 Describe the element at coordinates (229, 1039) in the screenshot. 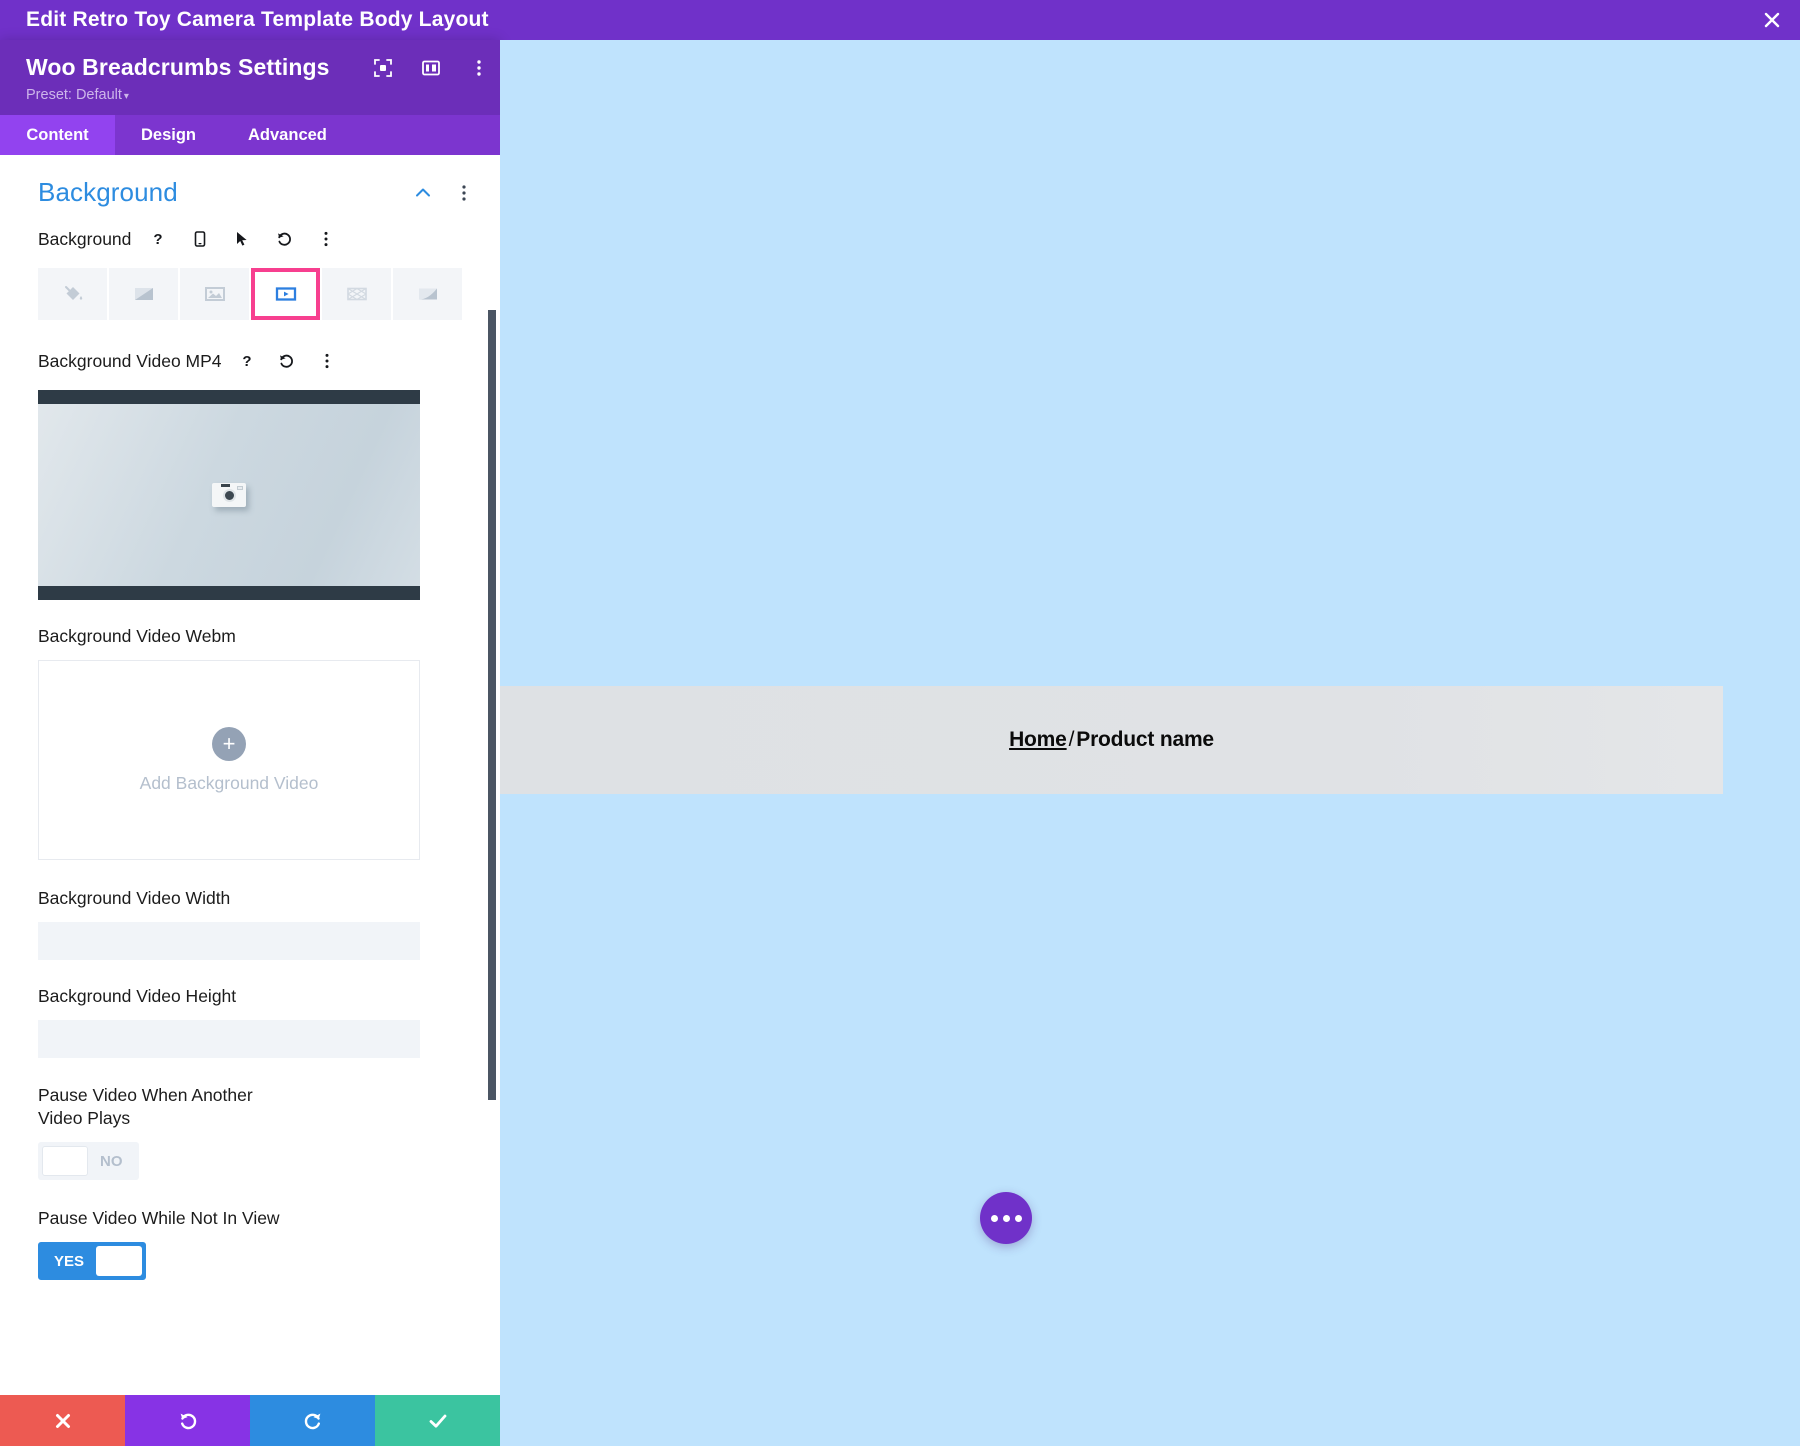

I see `video-height-input` at that location.